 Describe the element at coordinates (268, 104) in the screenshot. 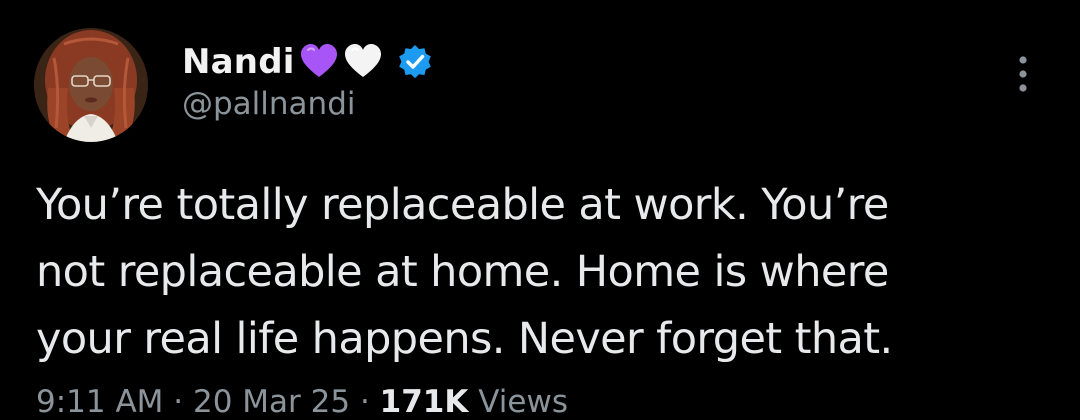

I see `author-handle: @pallnandi` at that location.